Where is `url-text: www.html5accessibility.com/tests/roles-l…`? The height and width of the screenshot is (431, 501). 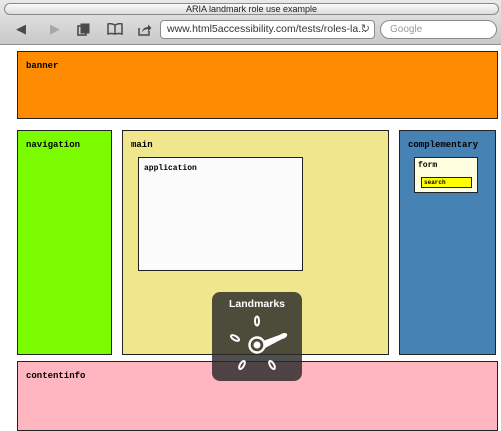
url-text: www.html5accessibility.com/tests/roles-l… is located at coordinates (267, 29).